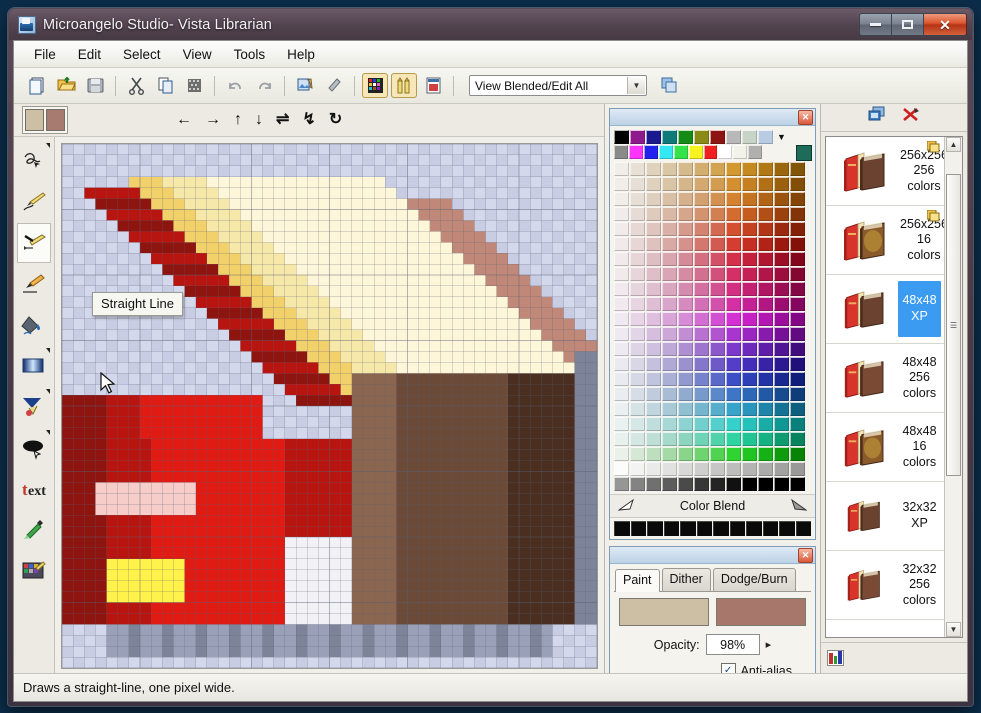  What do you see at coordinates (95, 85) in the screenshot?
I see `save-icon` at bounding box center [95, 85].